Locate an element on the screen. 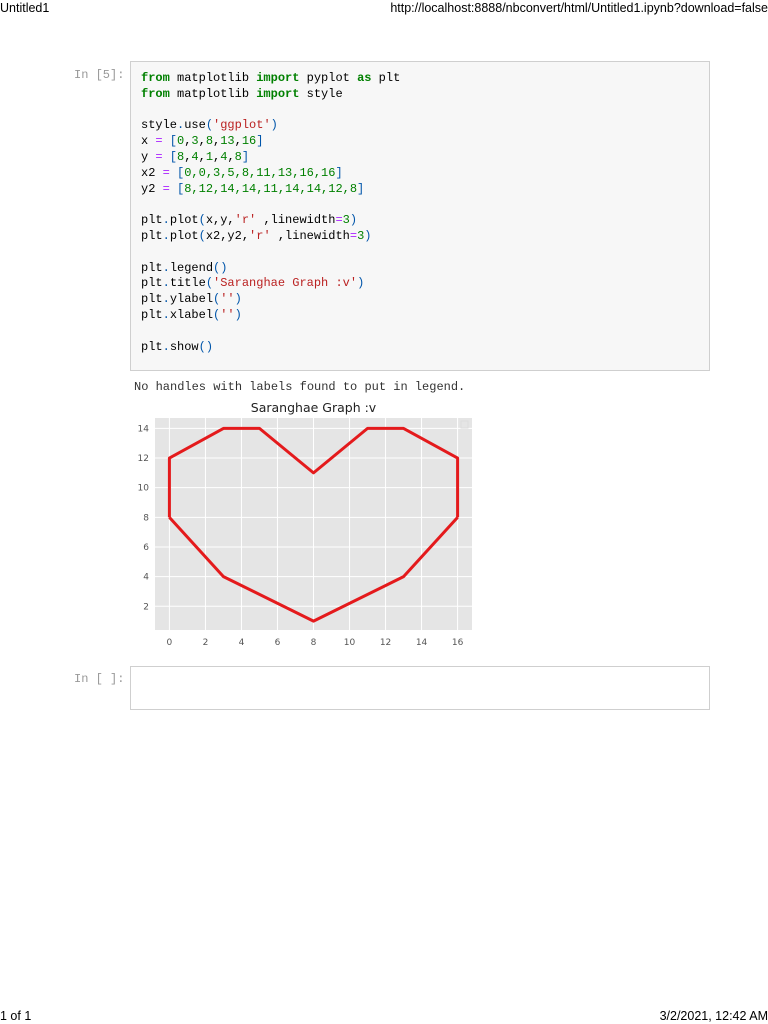  code-line: from matplotlib import style is located at coordinates (425, 95).